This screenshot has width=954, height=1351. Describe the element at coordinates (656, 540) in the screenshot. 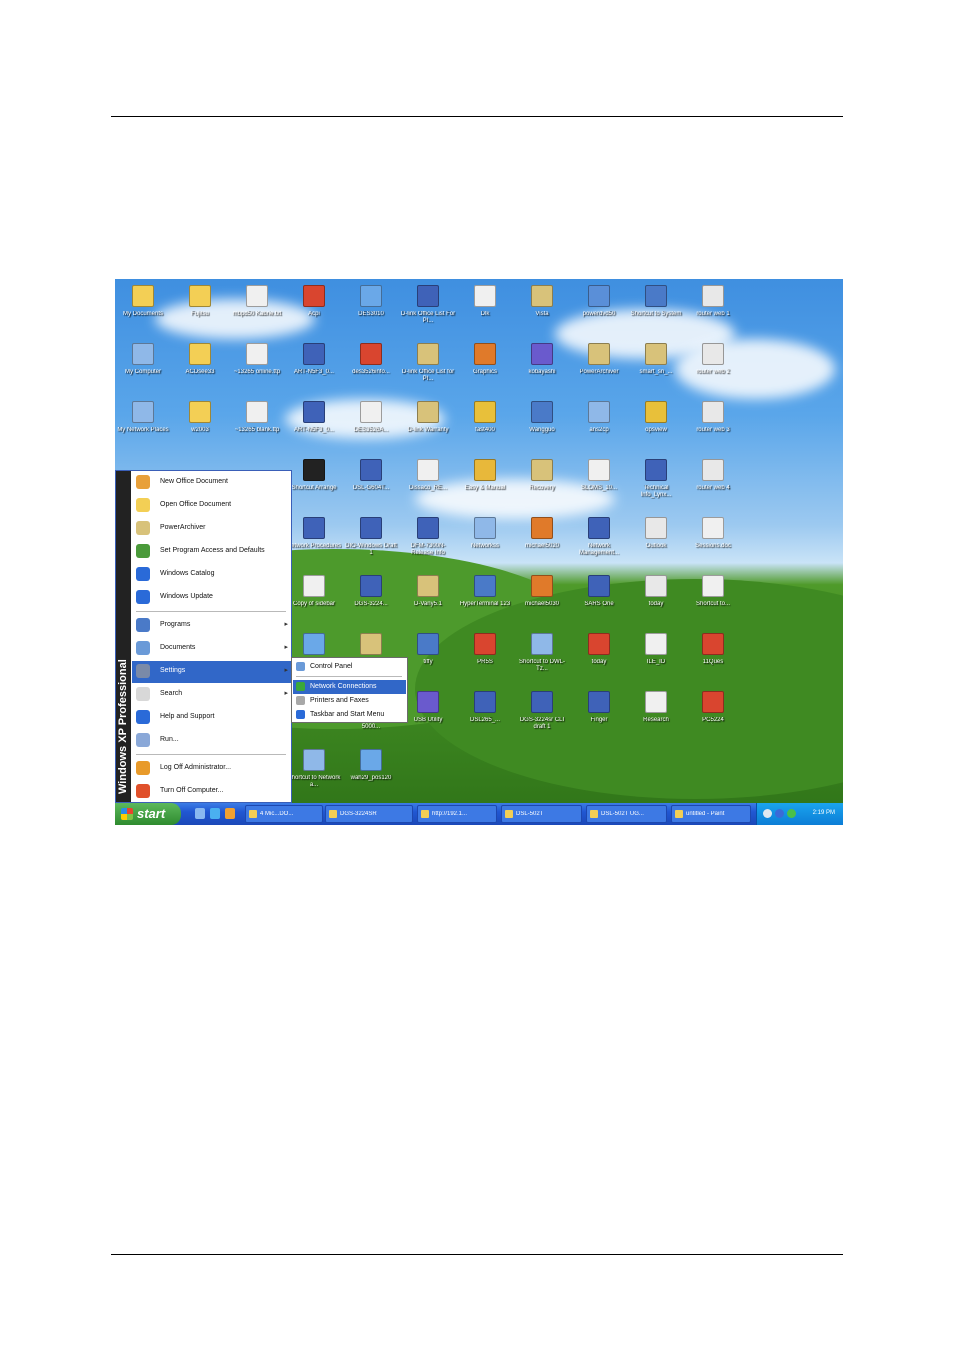

I see `desktop-icon: Outlook` at that location.